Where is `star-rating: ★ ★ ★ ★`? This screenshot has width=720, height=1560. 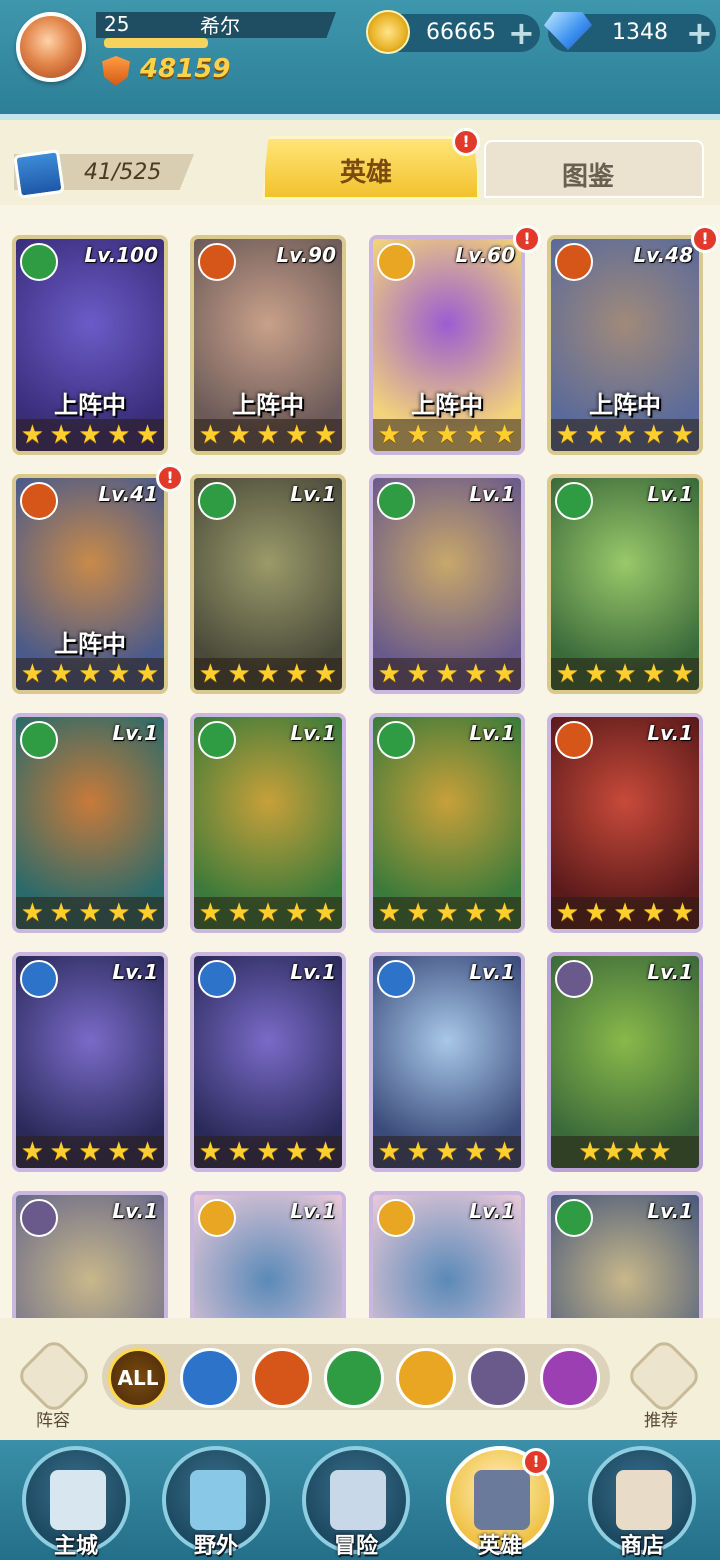 star-rating: ★ ★ ★ ★ is located at coordinates (625, 1152).